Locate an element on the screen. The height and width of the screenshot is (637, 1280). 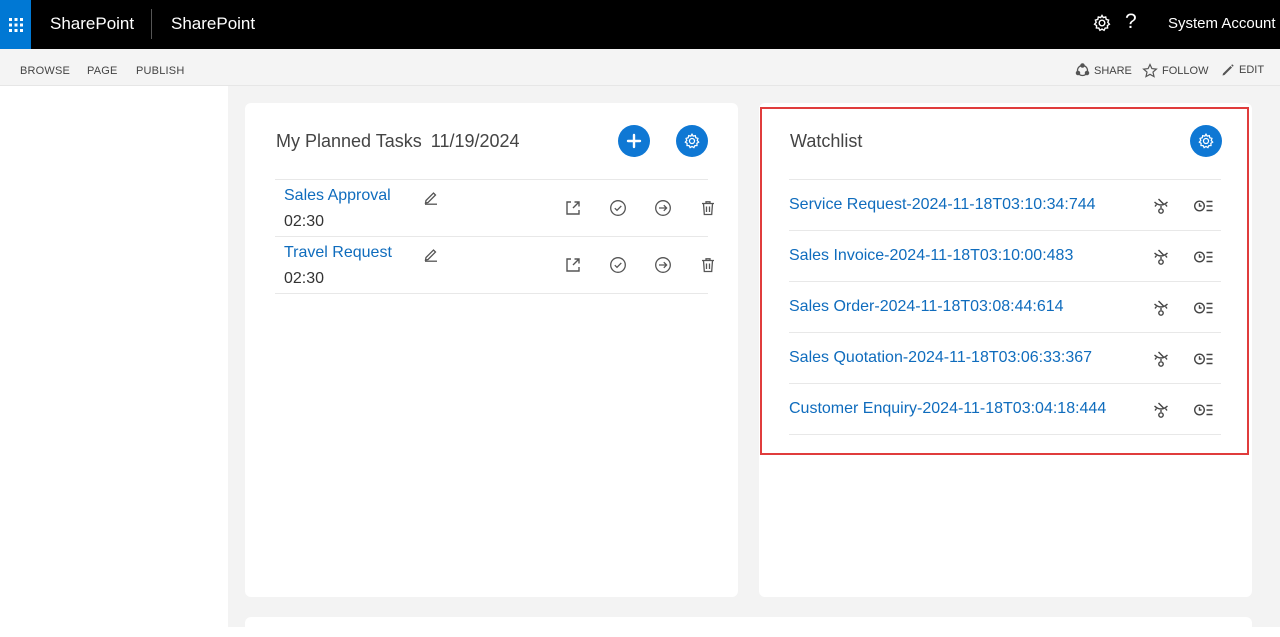
add-task-button is located at coordinates (634, 141).